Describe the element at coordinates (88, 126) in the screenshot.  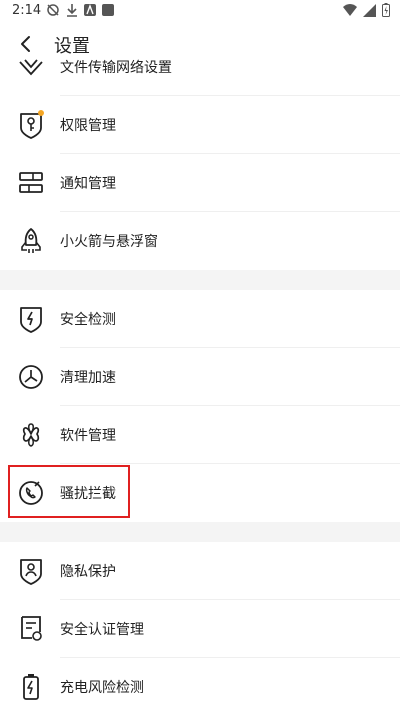
I see `settings-item-label: 权限管理` at that location.